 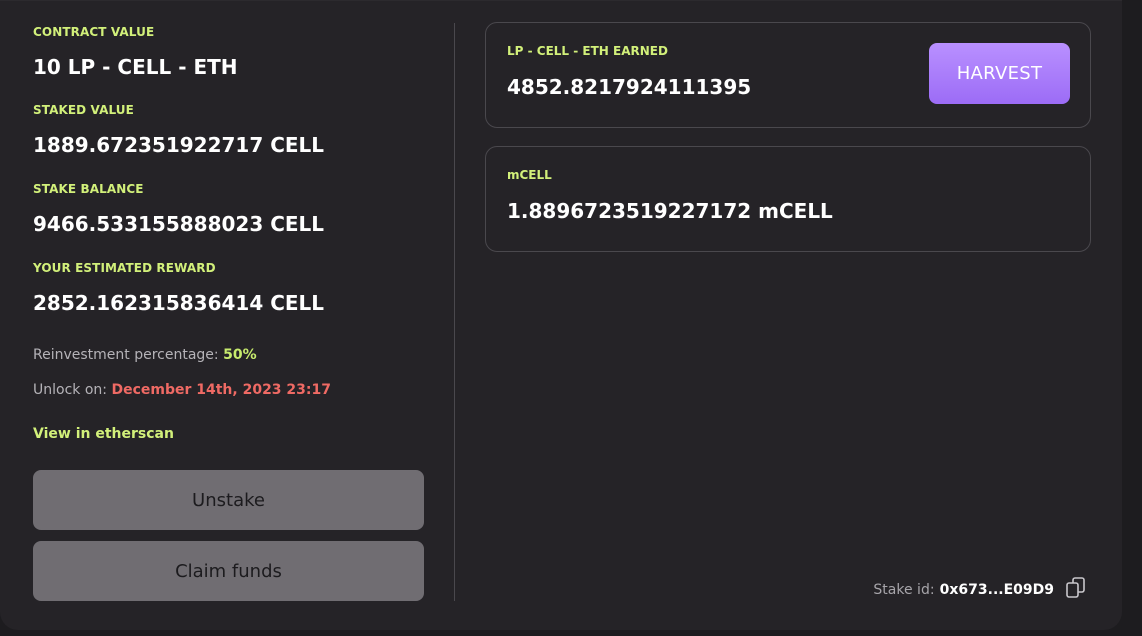 I want to click on contract-value: 10 LP - CELL - ETH, so click(x=135, y=67).